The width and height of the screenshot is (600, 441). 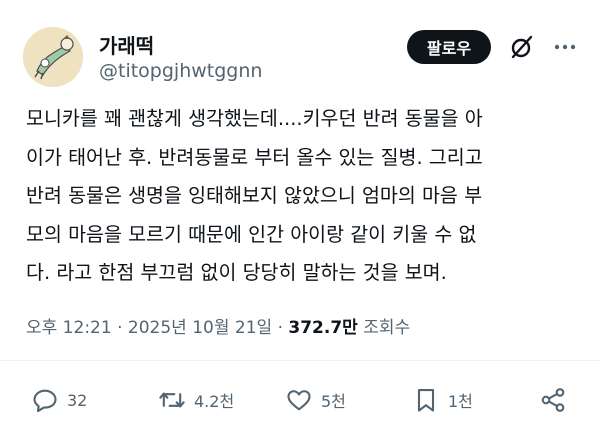 I want to click on like-count: 5천, so click(x=333, y=401).